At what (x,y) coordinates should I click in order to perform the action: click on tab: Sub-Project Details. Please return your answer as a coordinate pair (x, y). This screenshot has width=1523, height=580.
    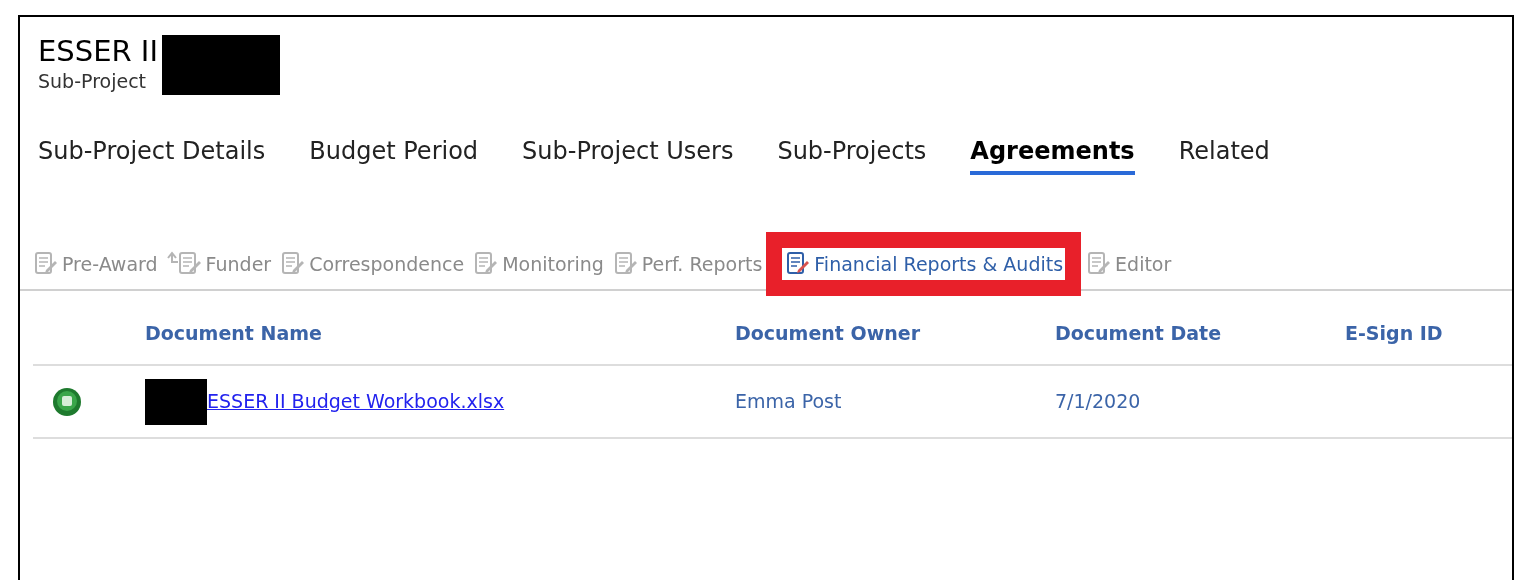
    Looking at the image, I should click on (152, 155).